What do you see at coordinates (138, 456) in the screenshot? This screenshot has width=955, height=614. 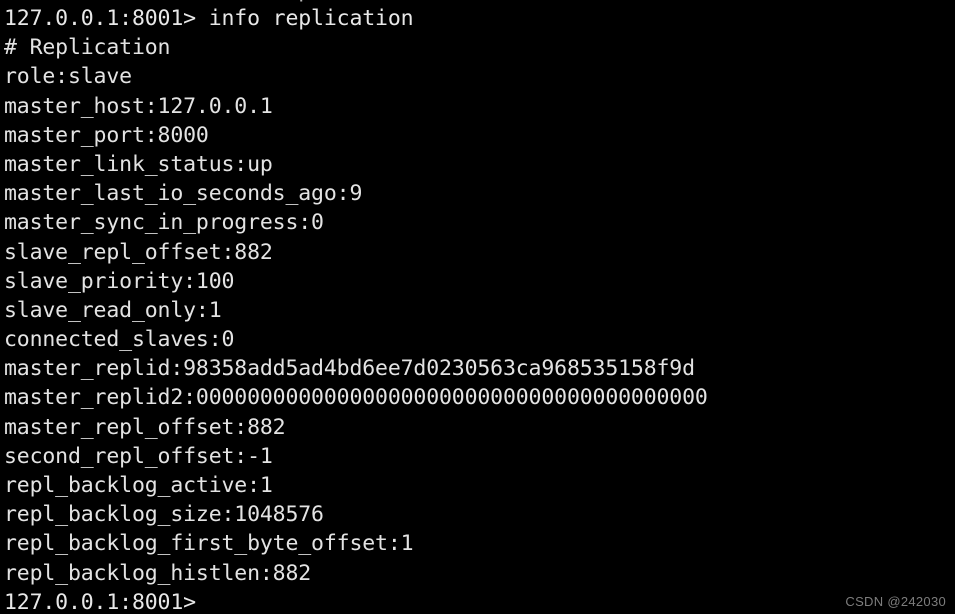 I see `terminal-line-second-repl-offset: second_repl_offset:-1` at bounding box center [138, 456].